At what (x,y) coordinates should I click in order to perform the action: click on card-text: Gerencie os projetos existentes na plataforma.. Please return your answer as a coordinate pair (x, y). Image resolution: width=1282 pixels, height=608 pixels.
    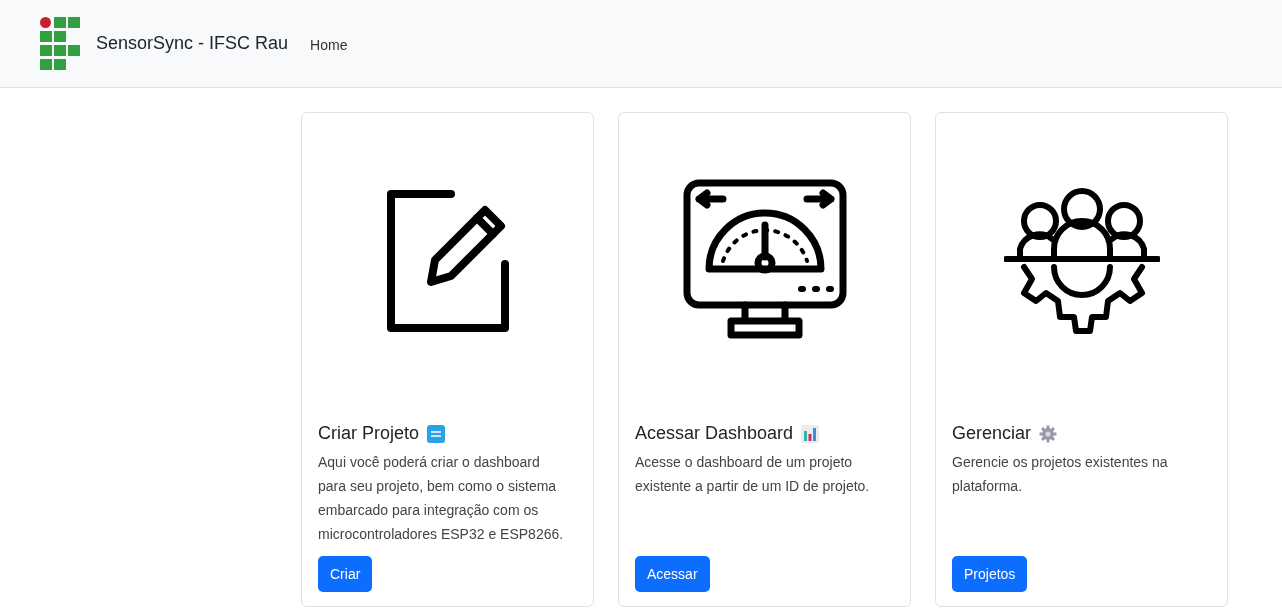
    Looking at the image, I should click on (1060, 474).